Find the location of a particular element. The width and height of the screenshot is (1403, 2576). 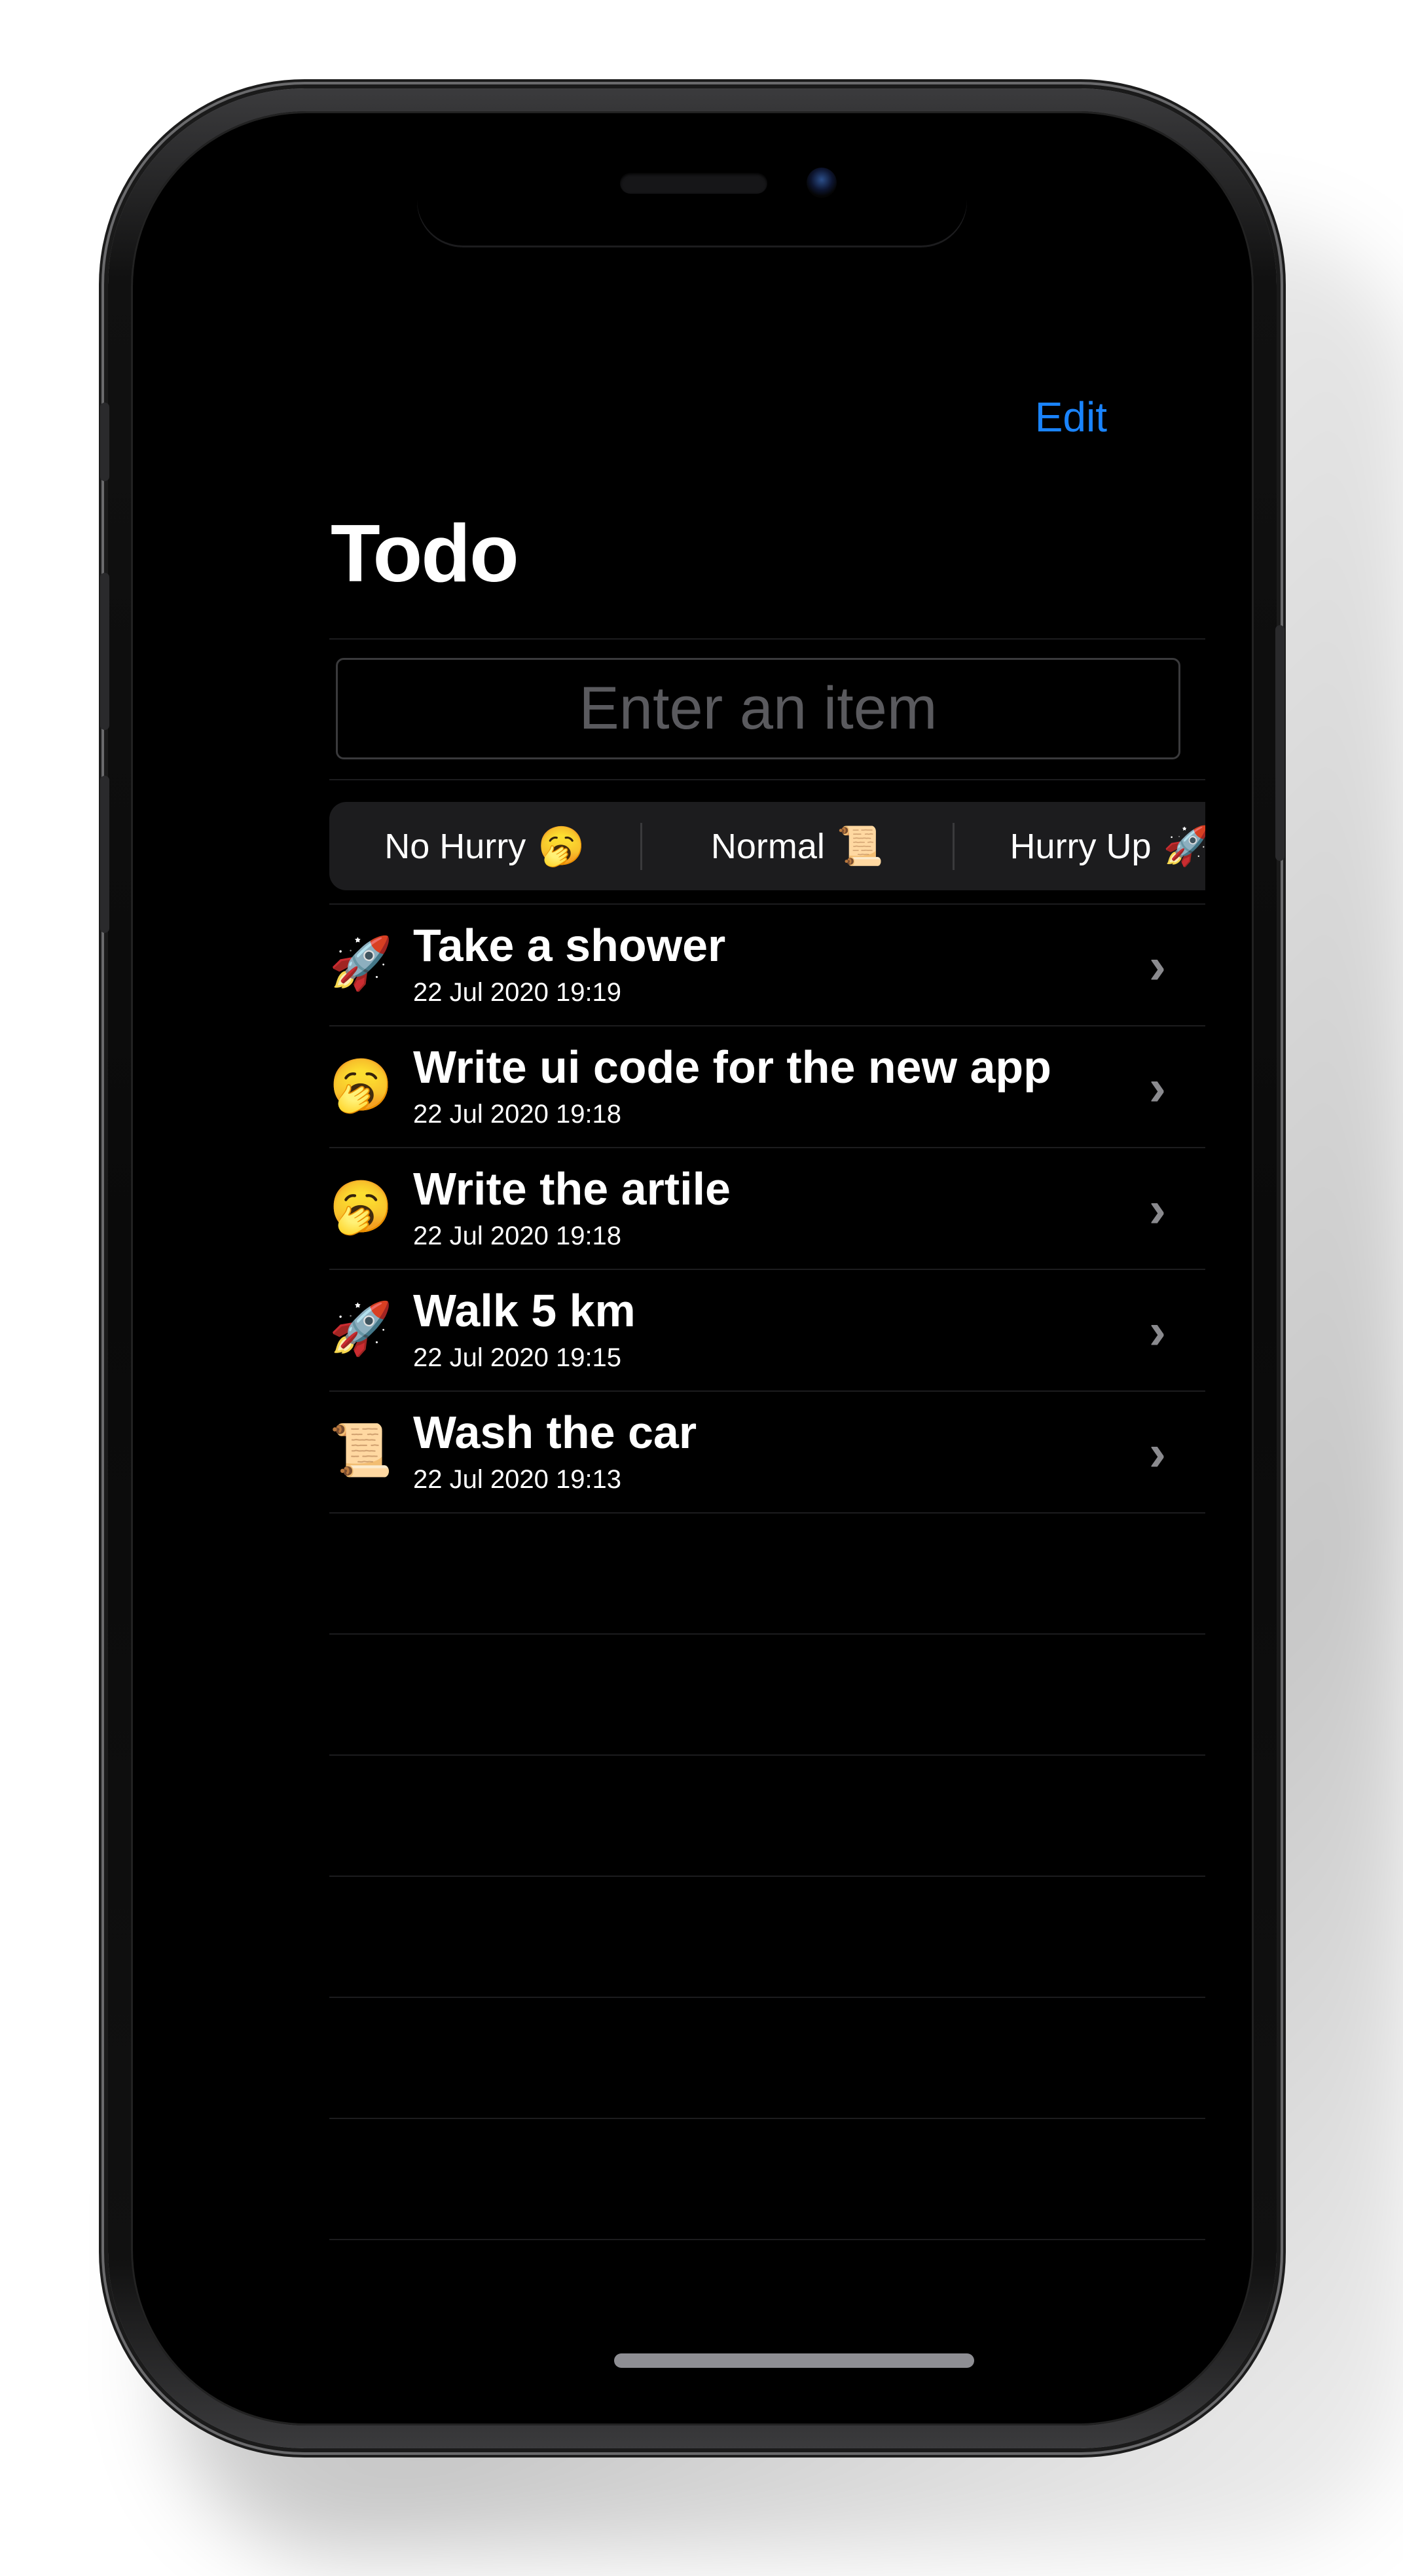

item-title: Take a shower is located at coordinates (569, 945).